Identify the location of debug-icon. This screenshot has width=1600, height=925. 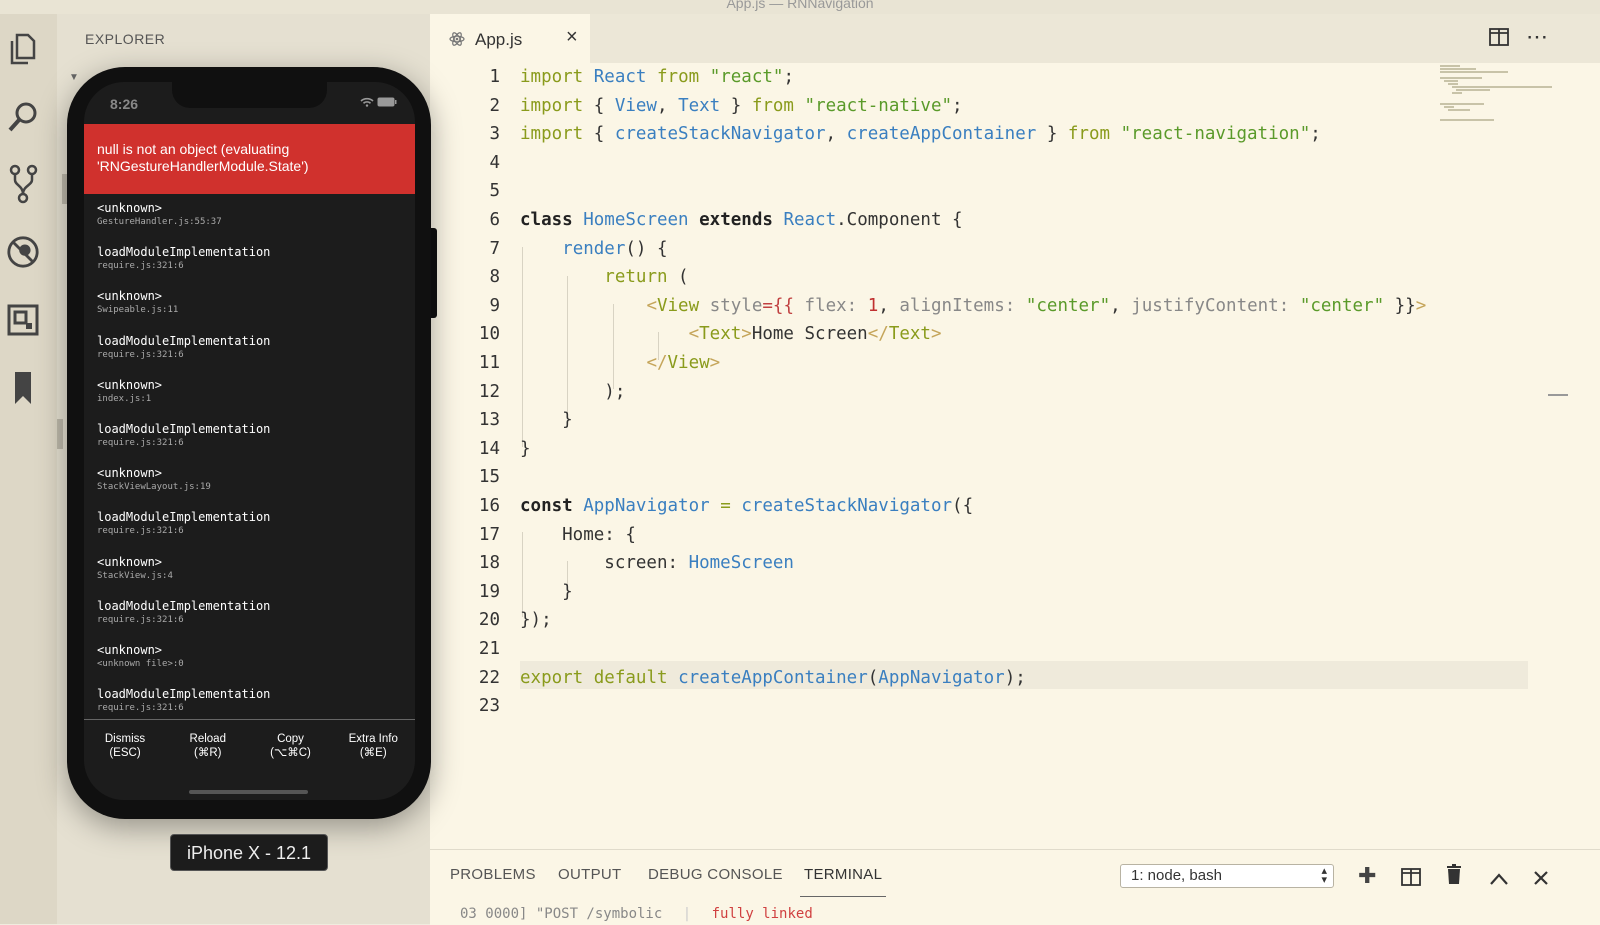
(23, 252).